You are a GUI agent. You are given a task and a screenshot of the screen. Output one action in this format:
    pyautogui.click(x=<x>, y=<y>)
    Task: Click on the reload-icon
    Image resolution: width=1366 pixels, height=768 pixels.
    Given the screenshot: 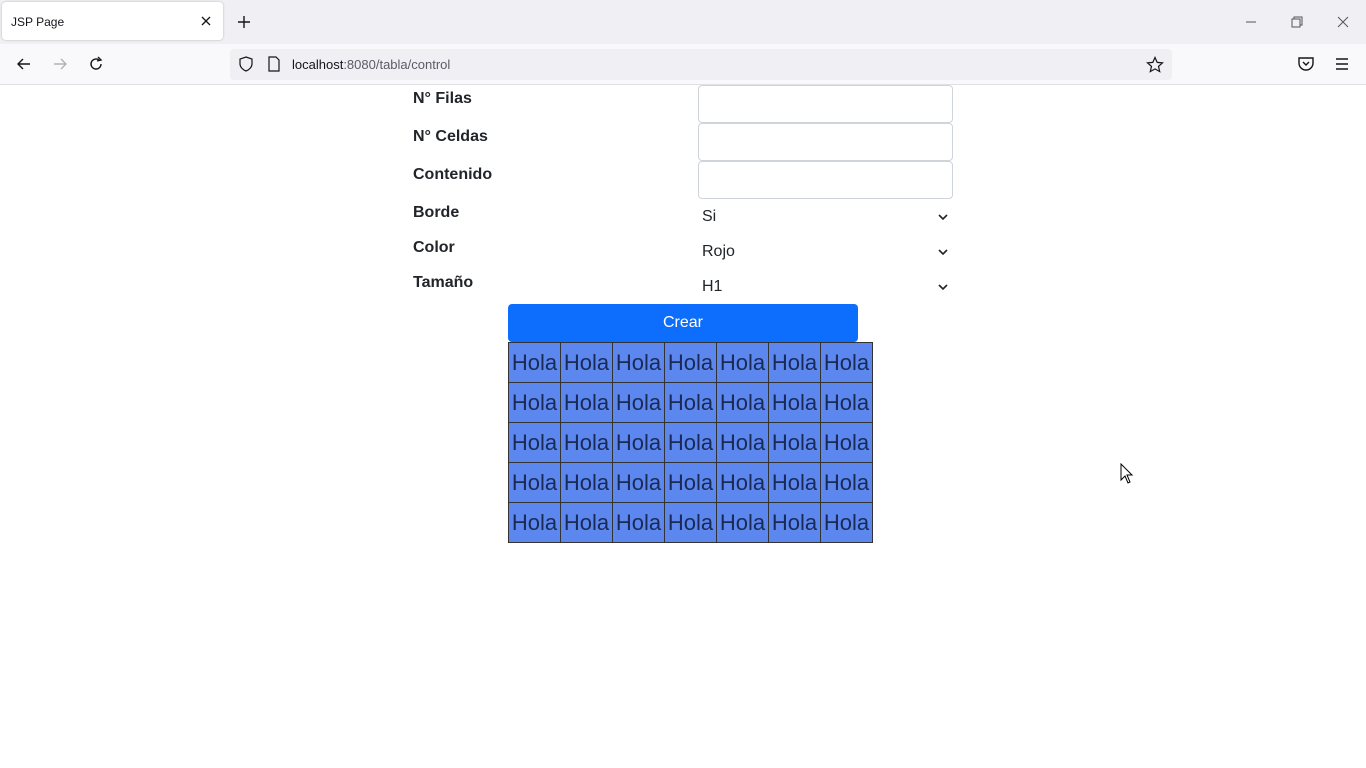 What is the action you would take?
    pyautogui.click(x=96, y=64)
    